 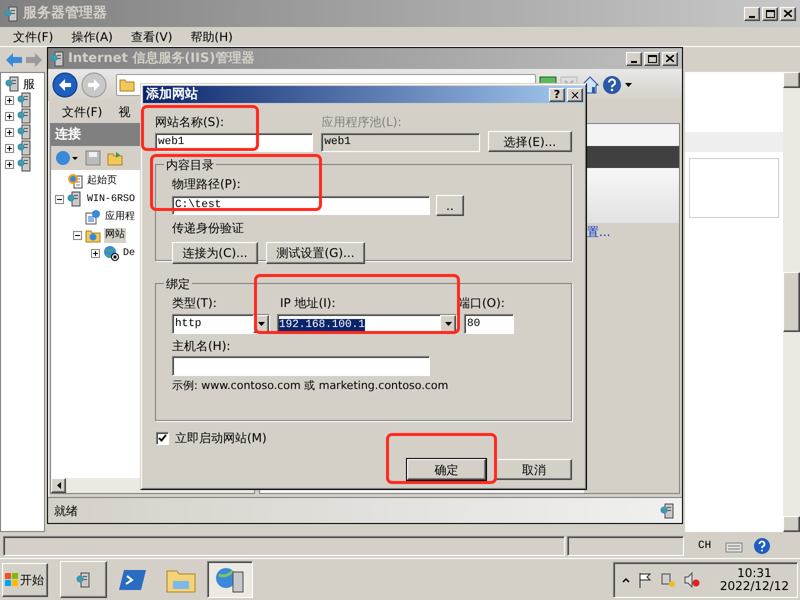 What do you see at coordinates (129, 253) in the screenshot?
I see `tree-item: De` at bounding box center [129, 253].